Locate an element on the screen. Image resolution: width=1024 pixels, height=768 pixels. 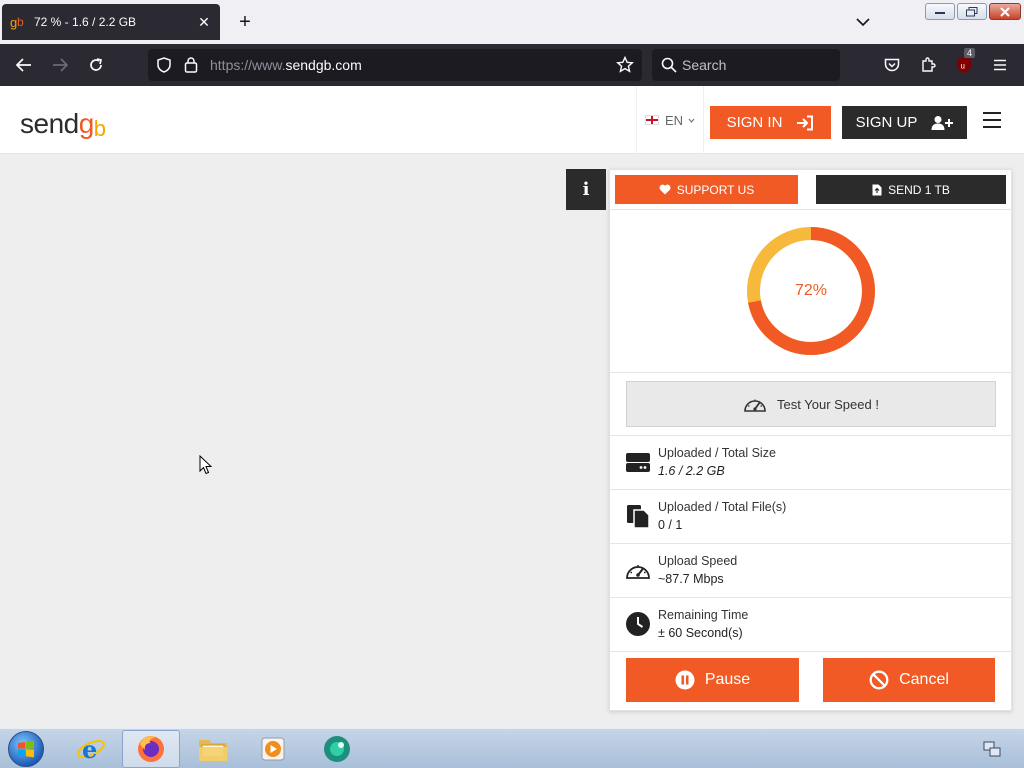
progress-area: 72% is located at coordinates (810, 291).